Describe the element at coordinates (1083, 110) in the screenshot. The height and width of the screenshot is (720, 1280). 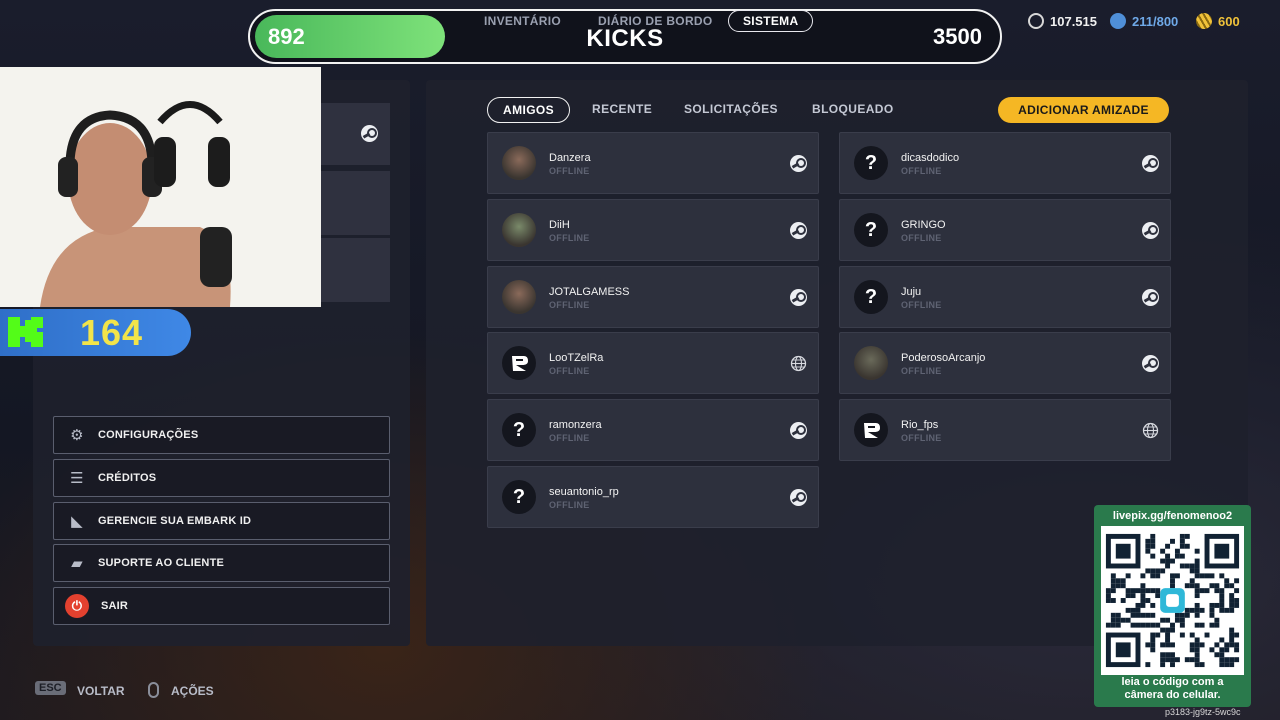
I see `add-friend-button: ADICIONAR AMIZADE` at that location.